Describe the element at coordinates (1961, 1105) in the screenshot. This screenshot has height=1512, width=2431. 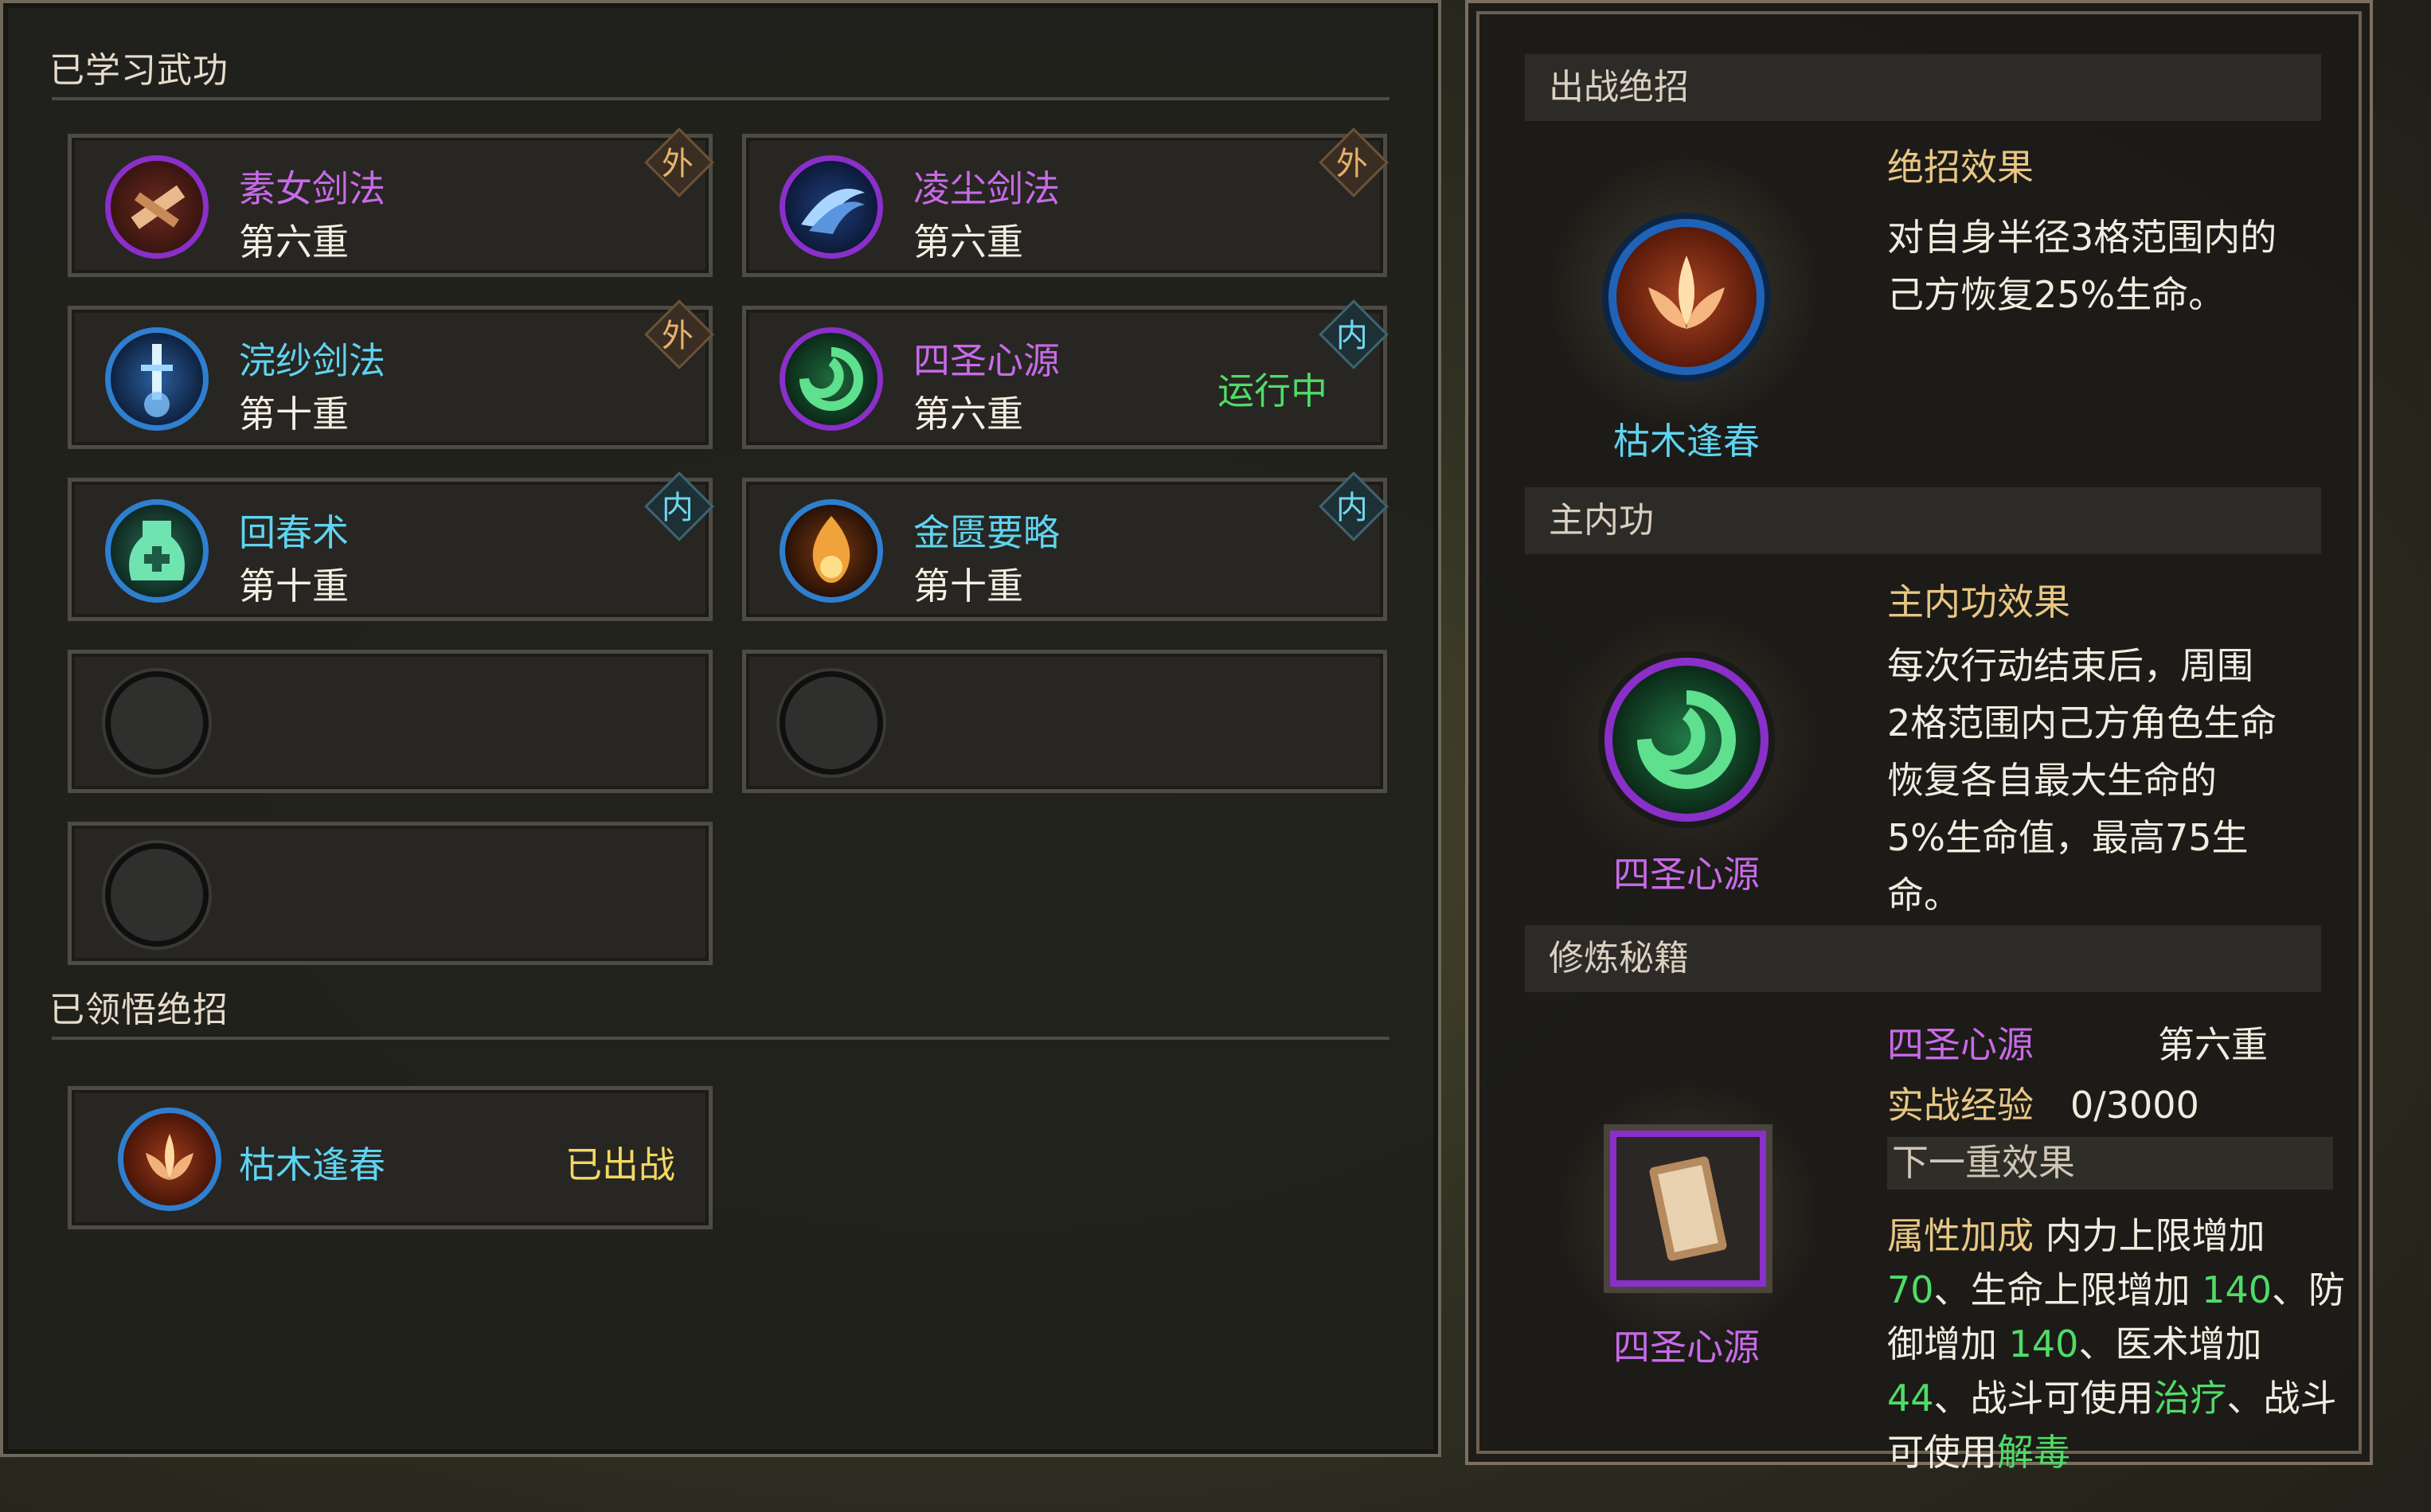
I see `exp-label: 实战经验` at that location.